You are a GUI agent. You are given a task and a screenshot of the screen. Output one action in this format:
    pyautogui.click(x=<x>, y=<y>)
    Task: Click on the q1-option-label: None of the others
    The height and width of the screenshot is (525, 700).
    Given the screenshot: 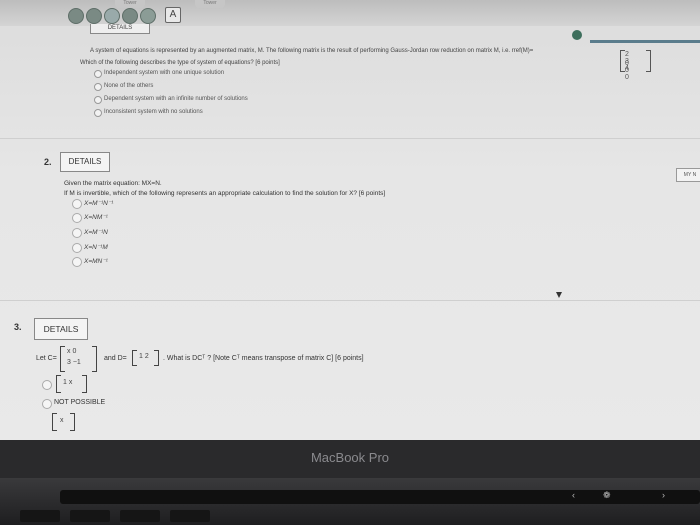 What is the action you would take?
    pyautogui.click(x=129, y=86)
    